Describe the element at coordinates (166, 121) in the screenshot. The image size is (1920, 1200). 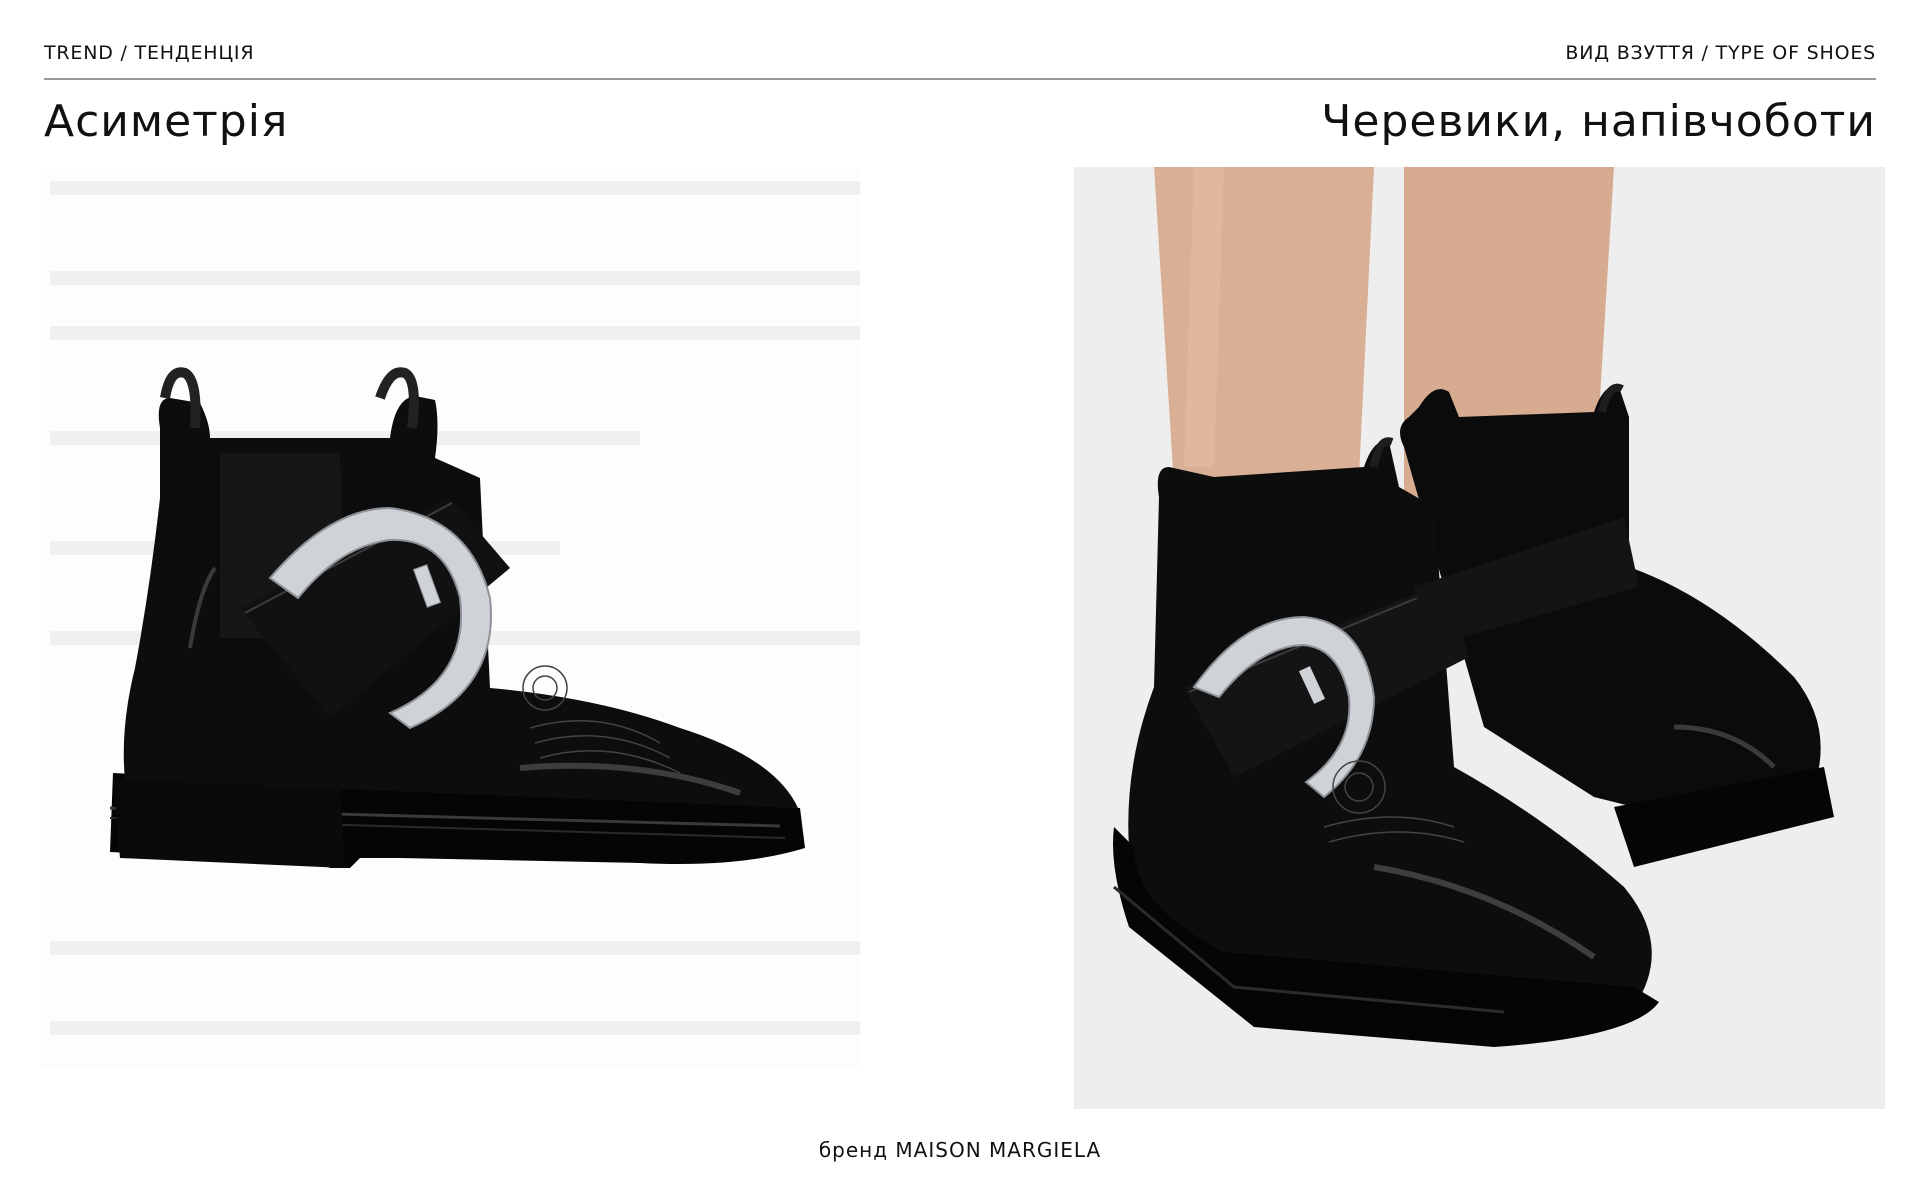
I see `trend-title: Асиметрія` at that location.